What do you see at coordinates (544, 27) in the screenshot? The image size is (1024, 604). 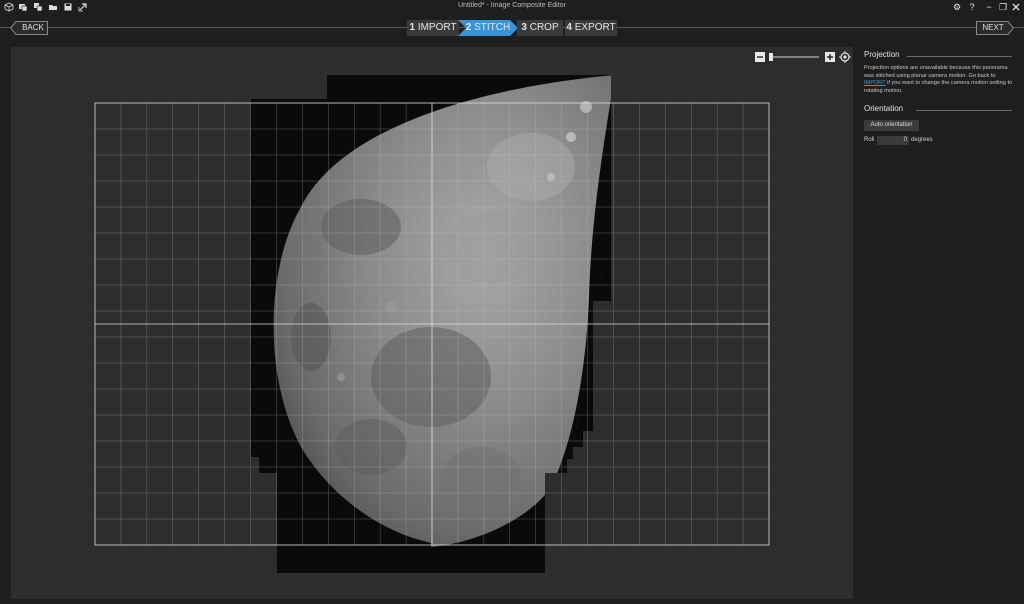 I see `step-crop-label: CROP` at bounding box center [544, 27].